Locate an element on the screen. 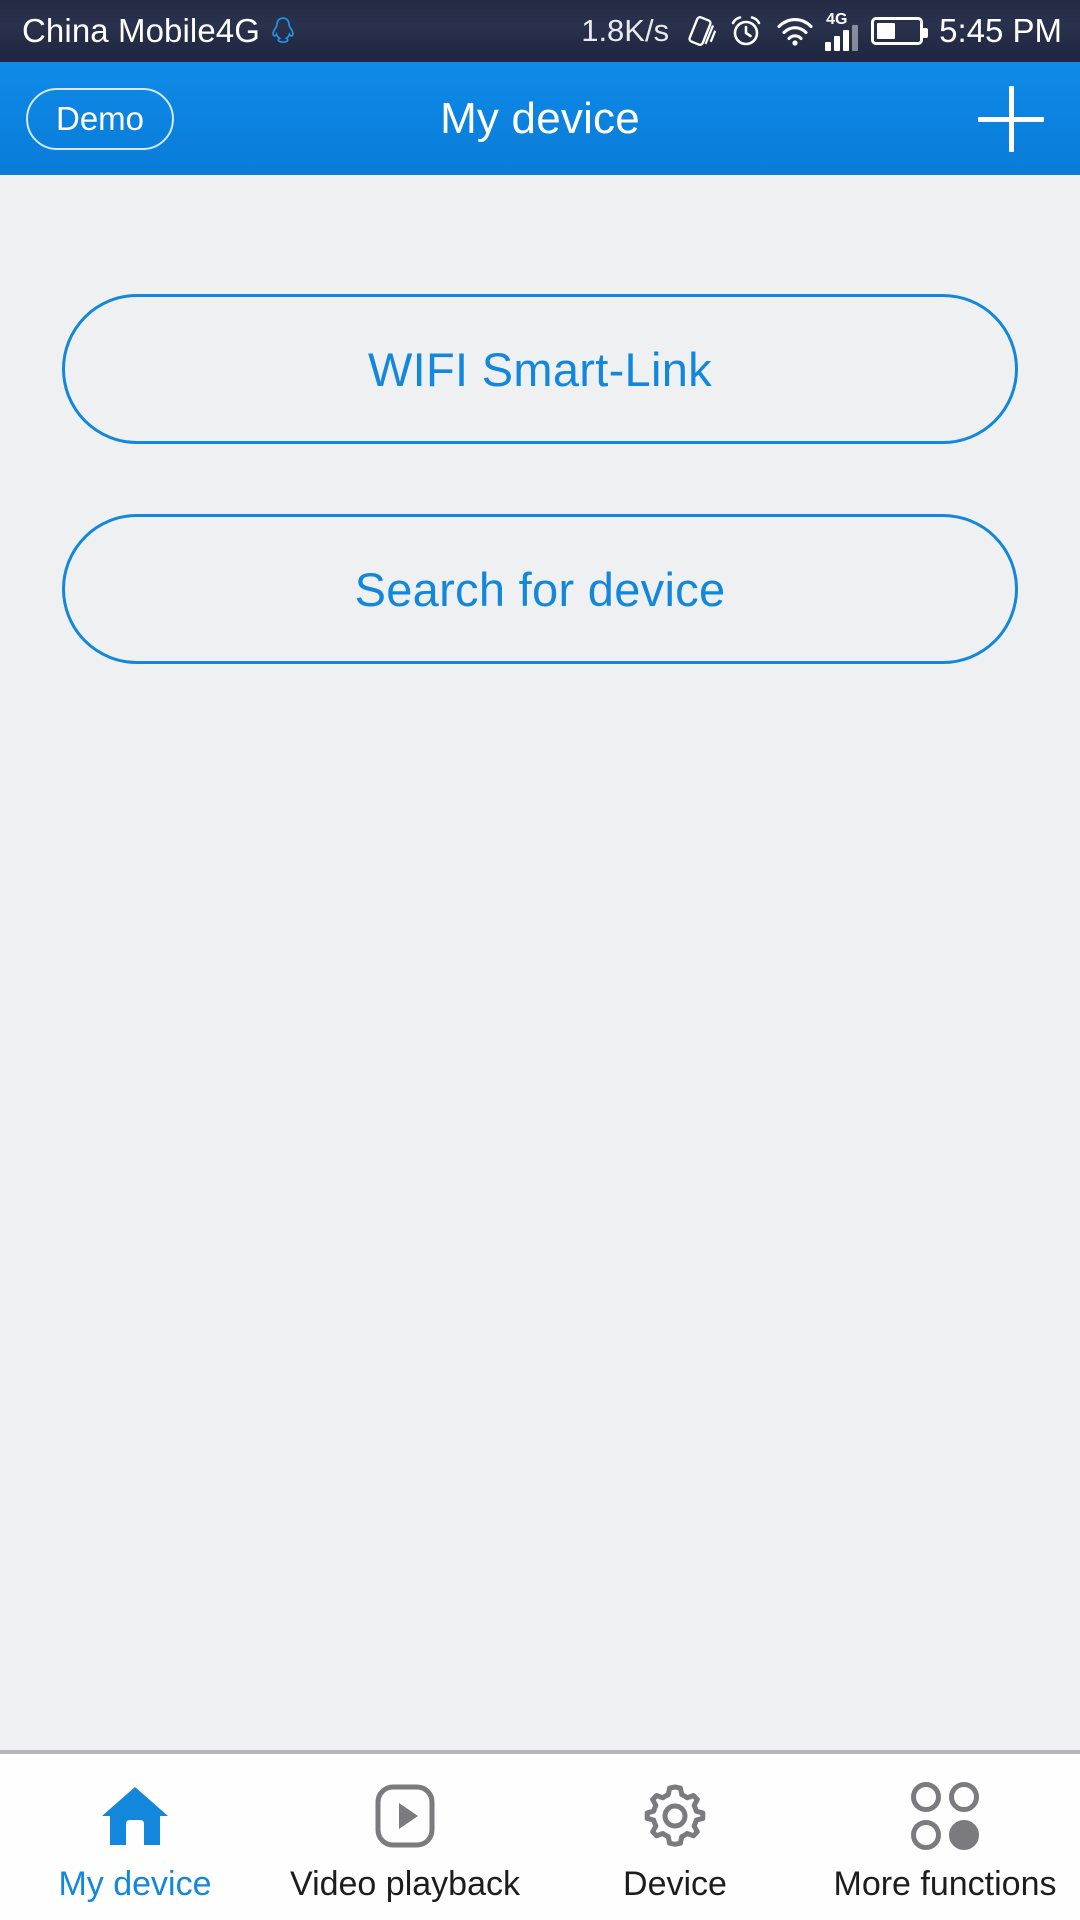  add-device-button is located at coordinates (1011, 119).